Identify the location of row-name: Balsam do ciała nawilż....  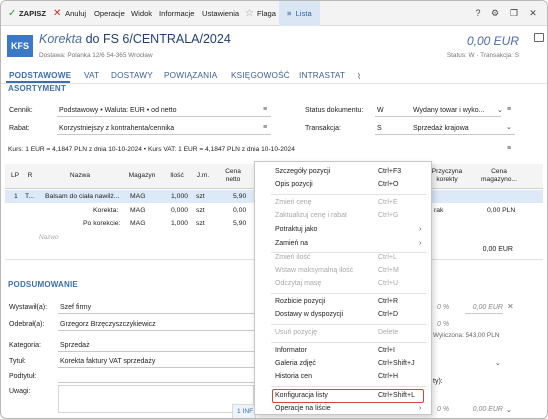
(82, 196).